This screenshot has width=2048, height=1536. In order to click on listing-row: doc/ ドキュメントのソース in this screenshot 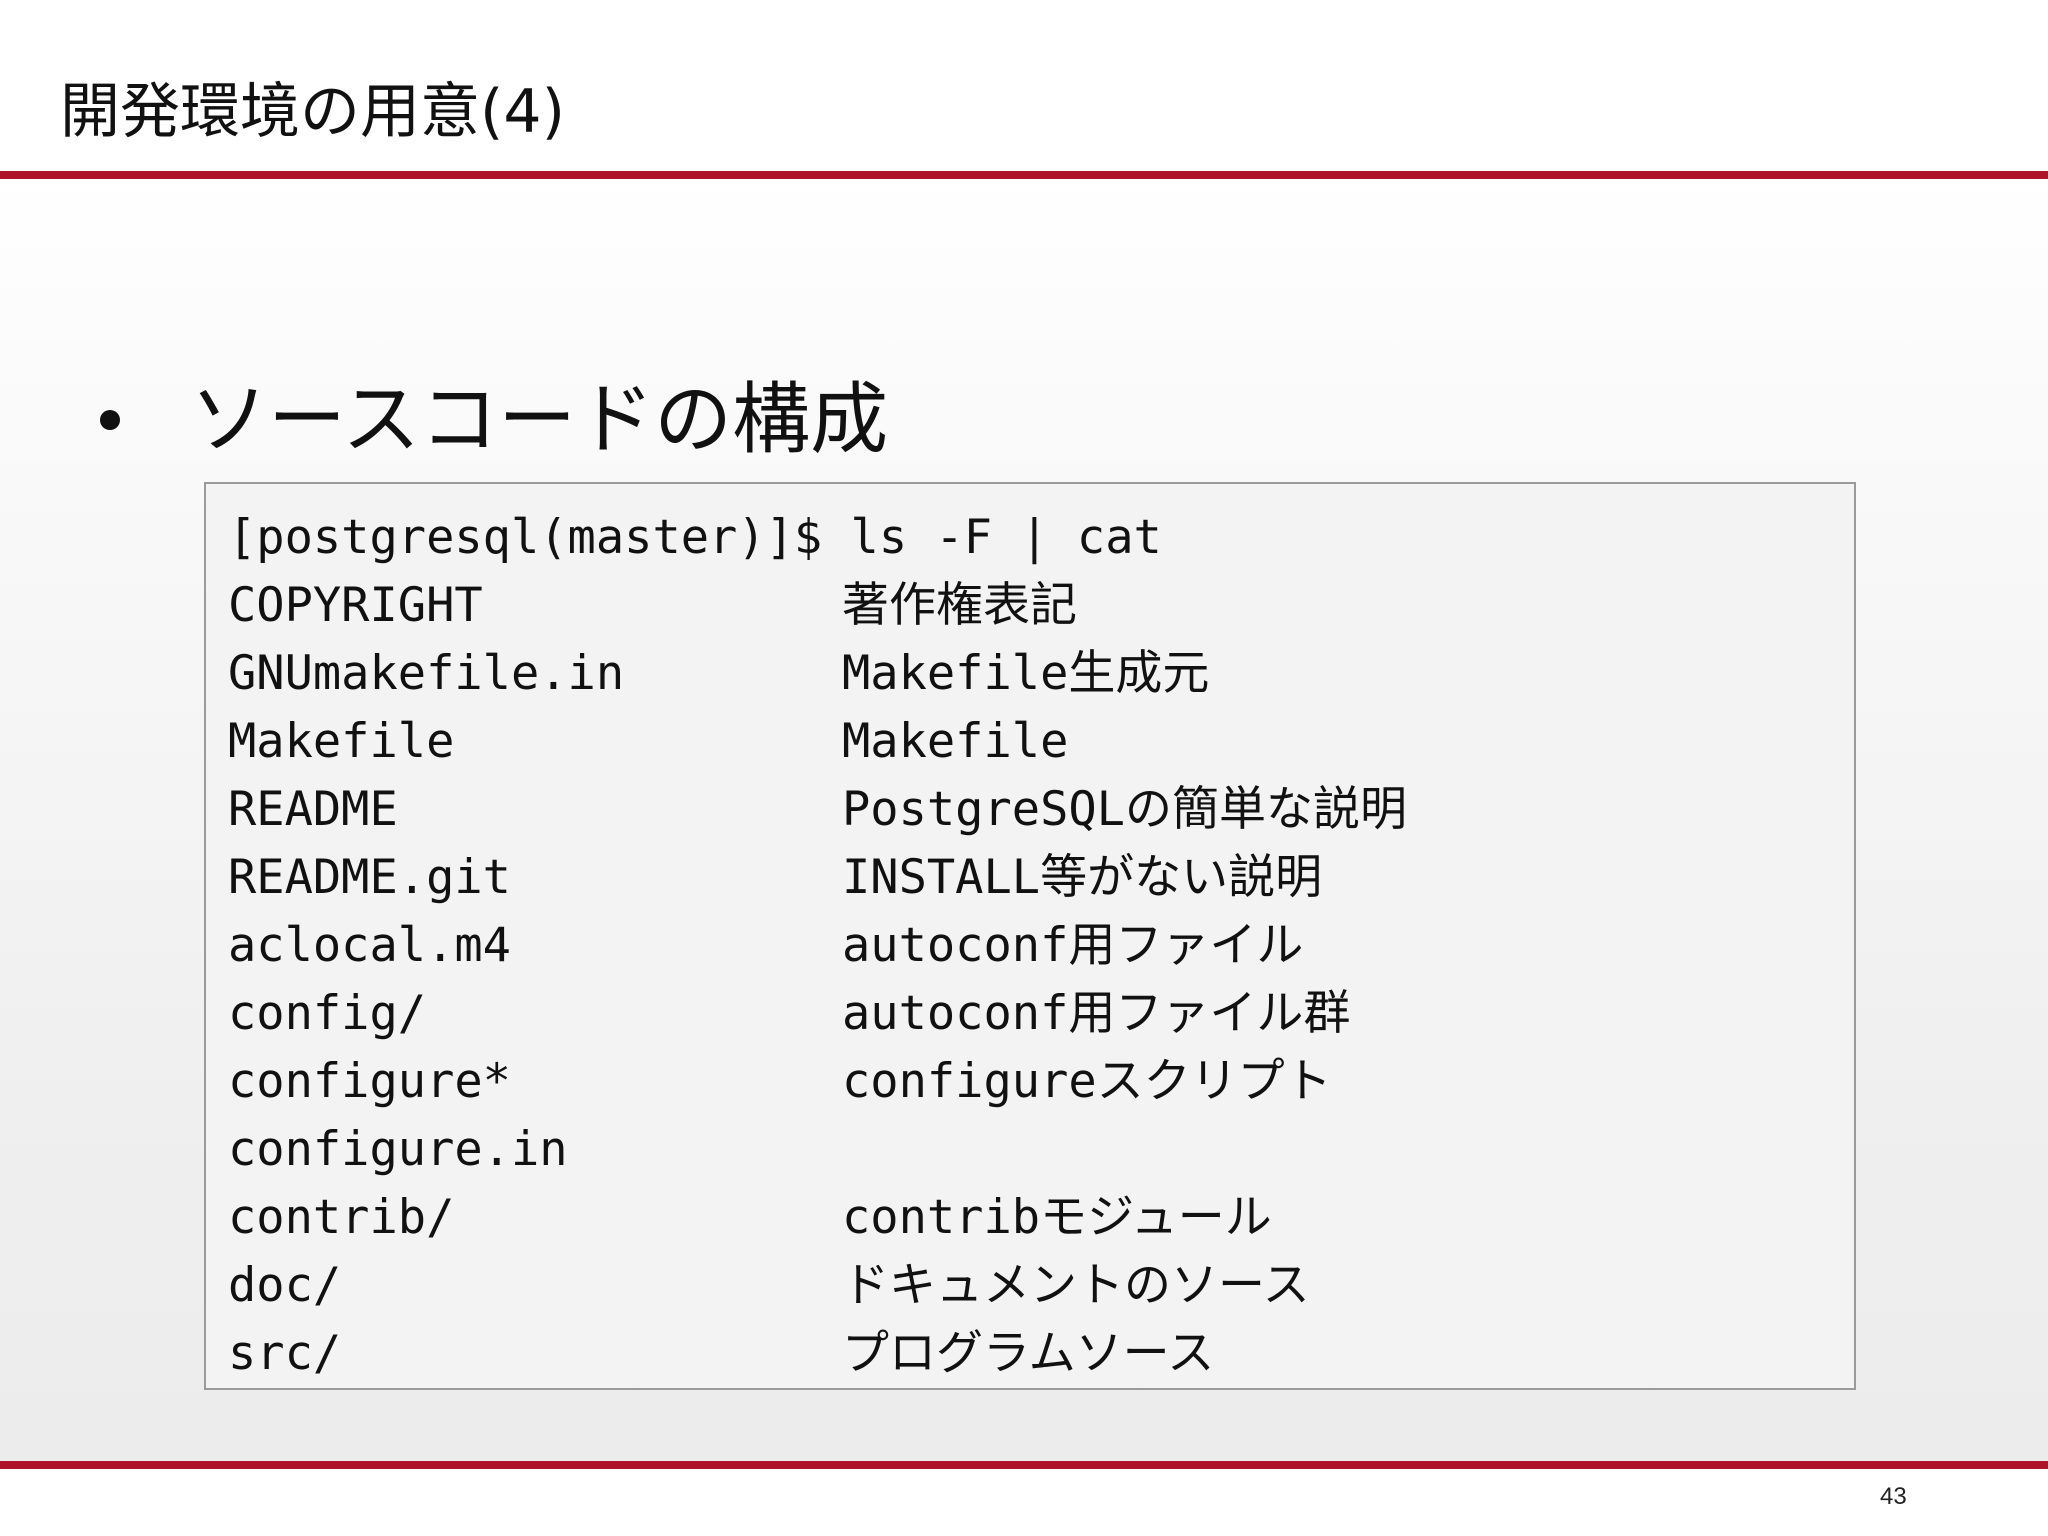, I will do `click(1041, 1286)`.